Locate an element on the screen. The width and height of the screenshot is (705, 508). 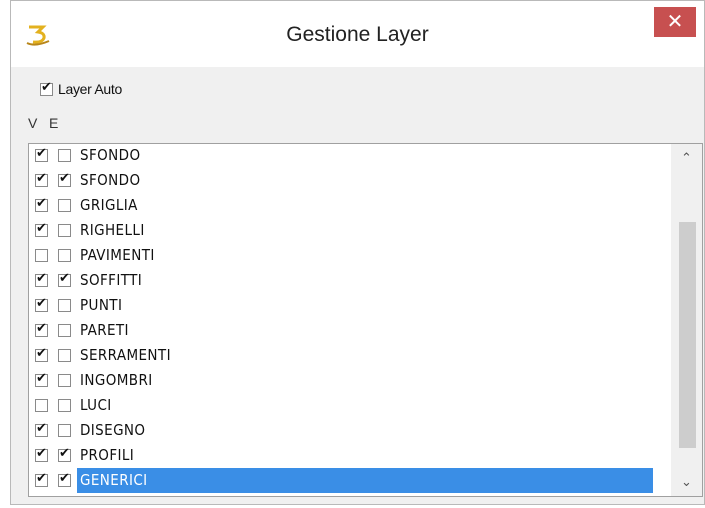
layer-label: DISEGNO is located at coordinates (112, 430).